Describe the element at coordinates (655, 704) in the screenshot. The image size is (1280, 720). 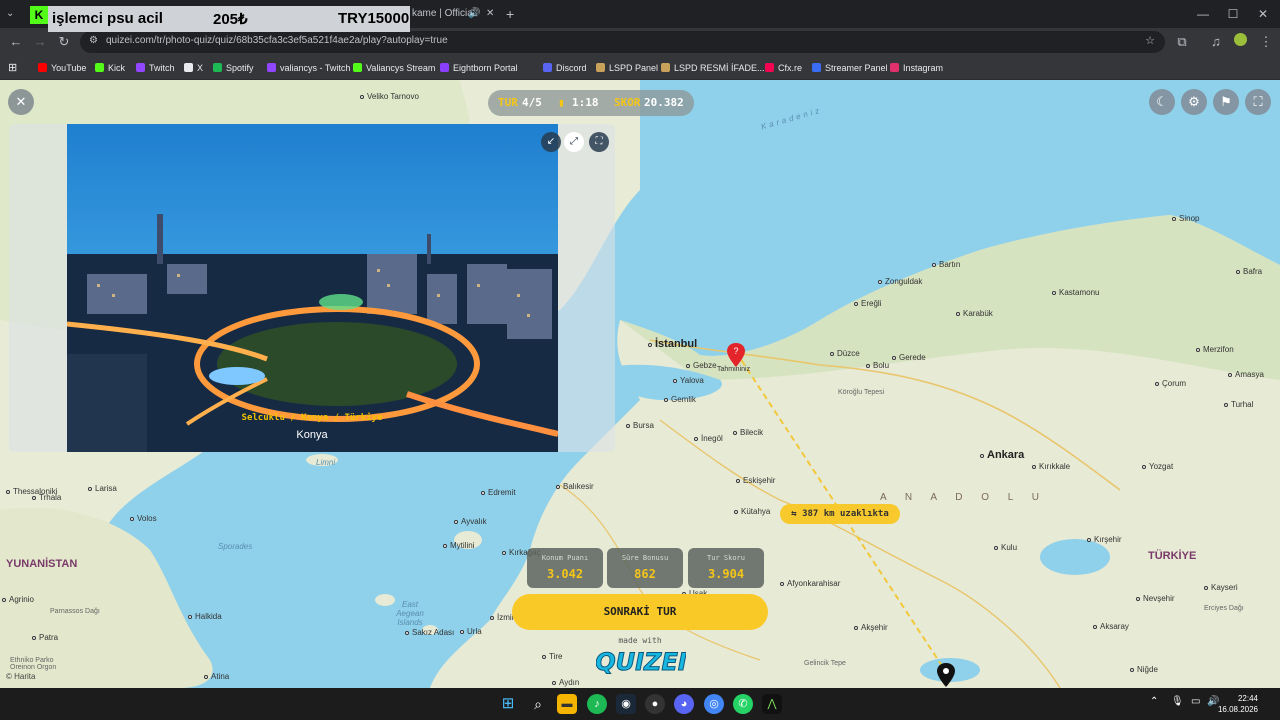
I see `obs-icon: ●` at that location.